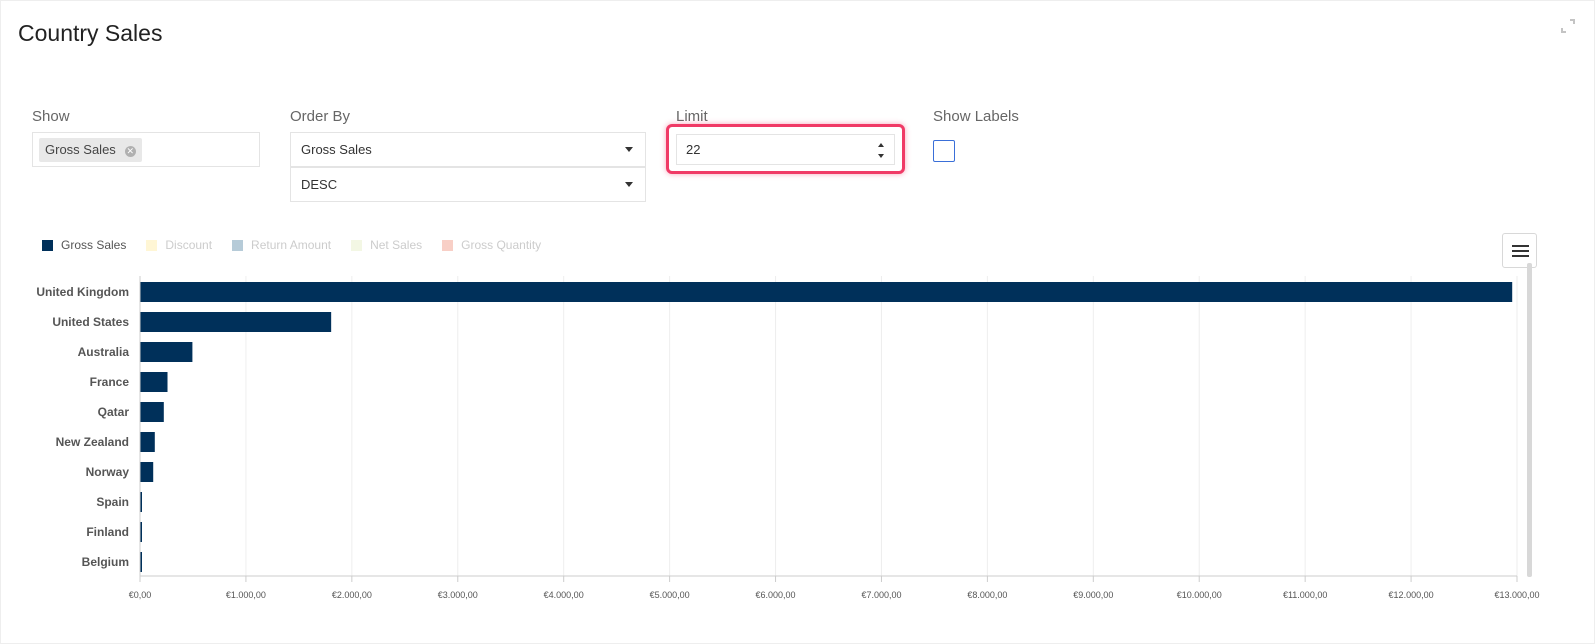 The width and height of the screenshot is (1595, 644). I want to click on category-label: Finland, so click(107, 532).